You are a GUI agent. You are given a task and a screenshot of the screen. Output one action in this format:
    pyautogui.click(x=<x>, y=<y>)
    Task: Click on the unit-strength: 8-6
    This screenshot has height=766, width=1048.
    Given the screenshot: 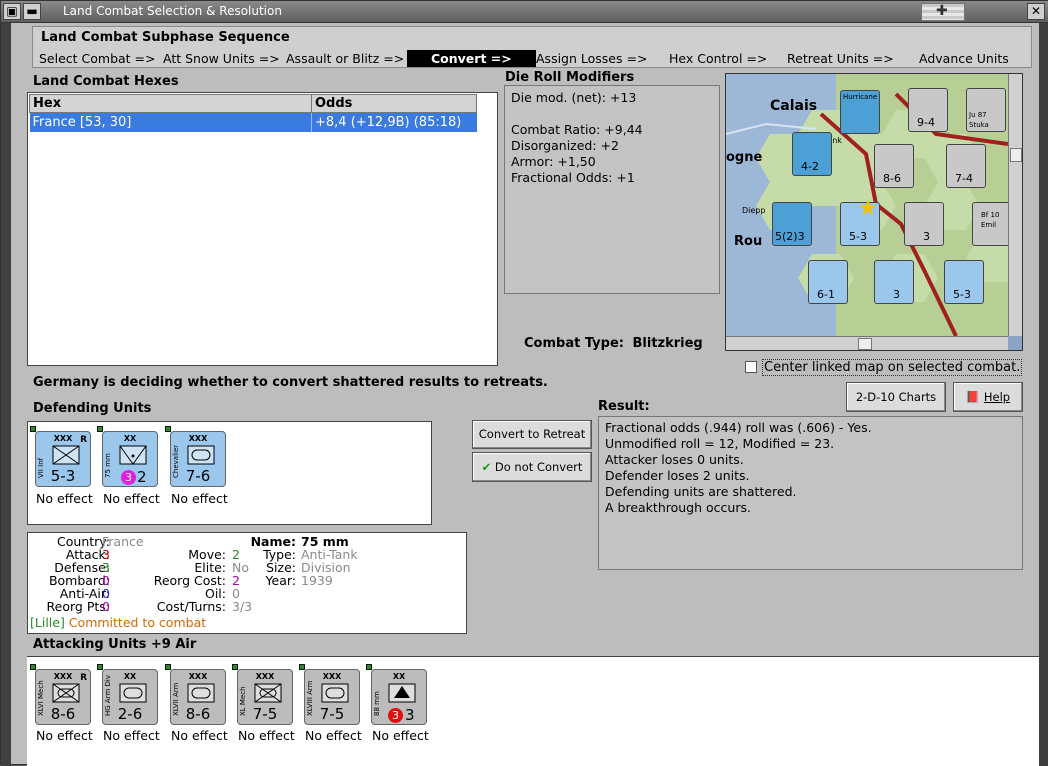 What is the action you would take?
    pyautogui.click(x=63, y=714)
    